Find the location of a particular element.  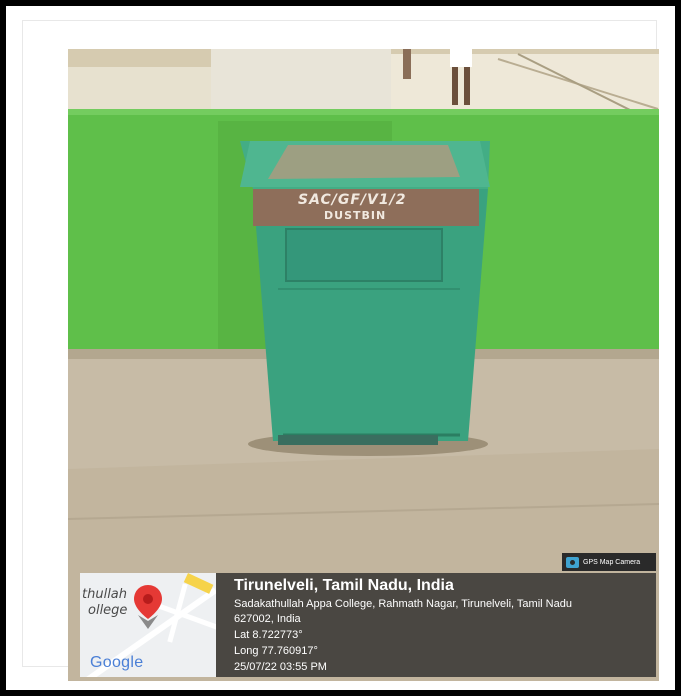

map-pin-icon is located at coordinates (148, 607).